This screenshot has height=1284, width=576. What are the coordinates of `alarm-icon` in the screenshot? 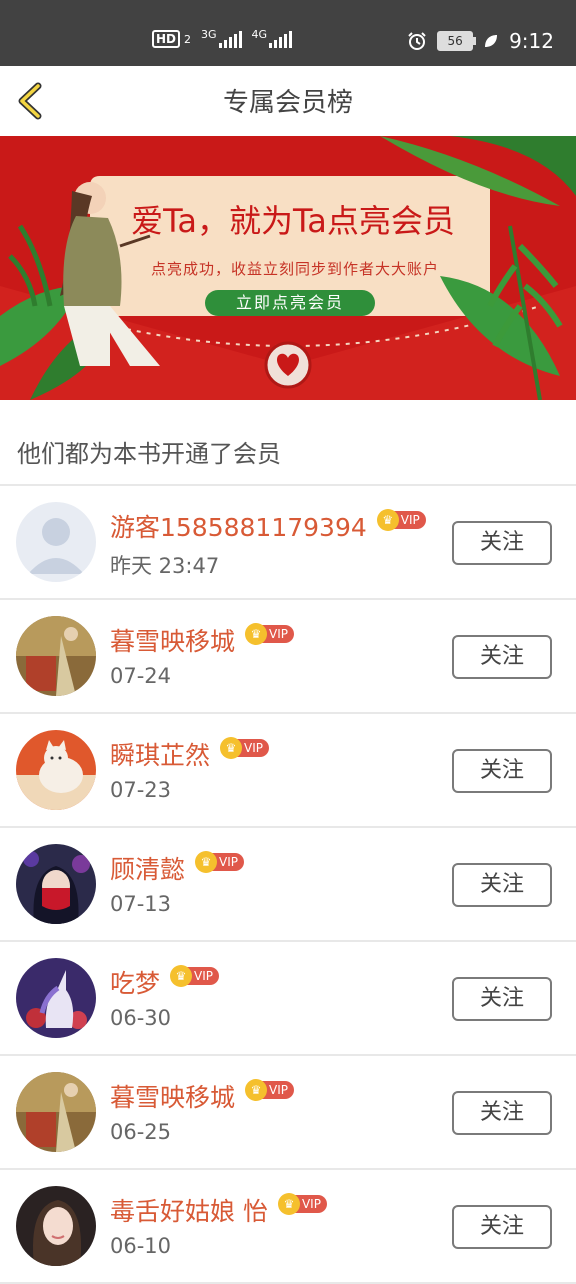 It's located at (417, 41).